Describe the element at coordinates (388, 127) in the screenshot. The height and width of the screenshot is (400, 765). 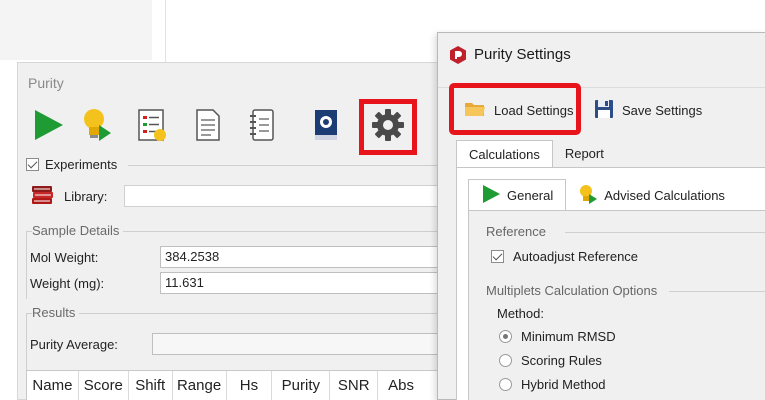
I see `settings-highlight-box` at that location.